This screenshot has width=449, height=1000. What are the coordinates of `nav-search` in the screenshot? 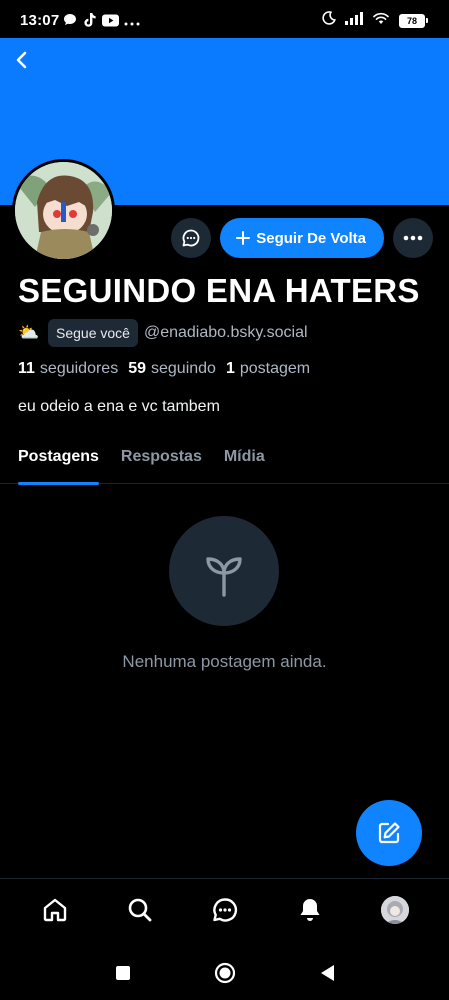 It's located at (140, 910).